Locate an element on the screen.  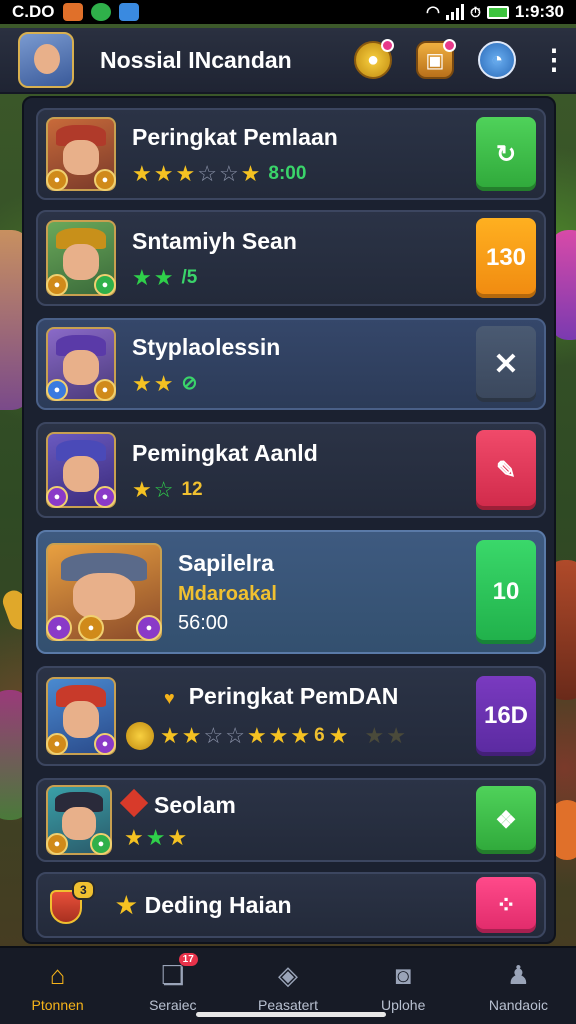
clock-icon: ◔ is located at coordinates (497, 60).